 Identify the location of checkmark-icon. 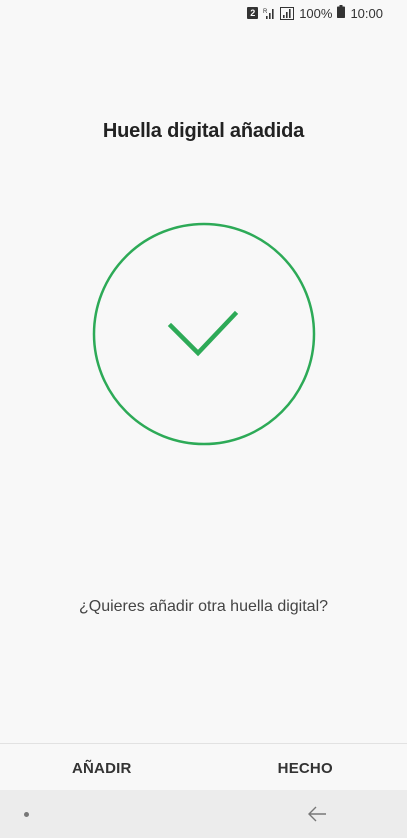
(203, 333).